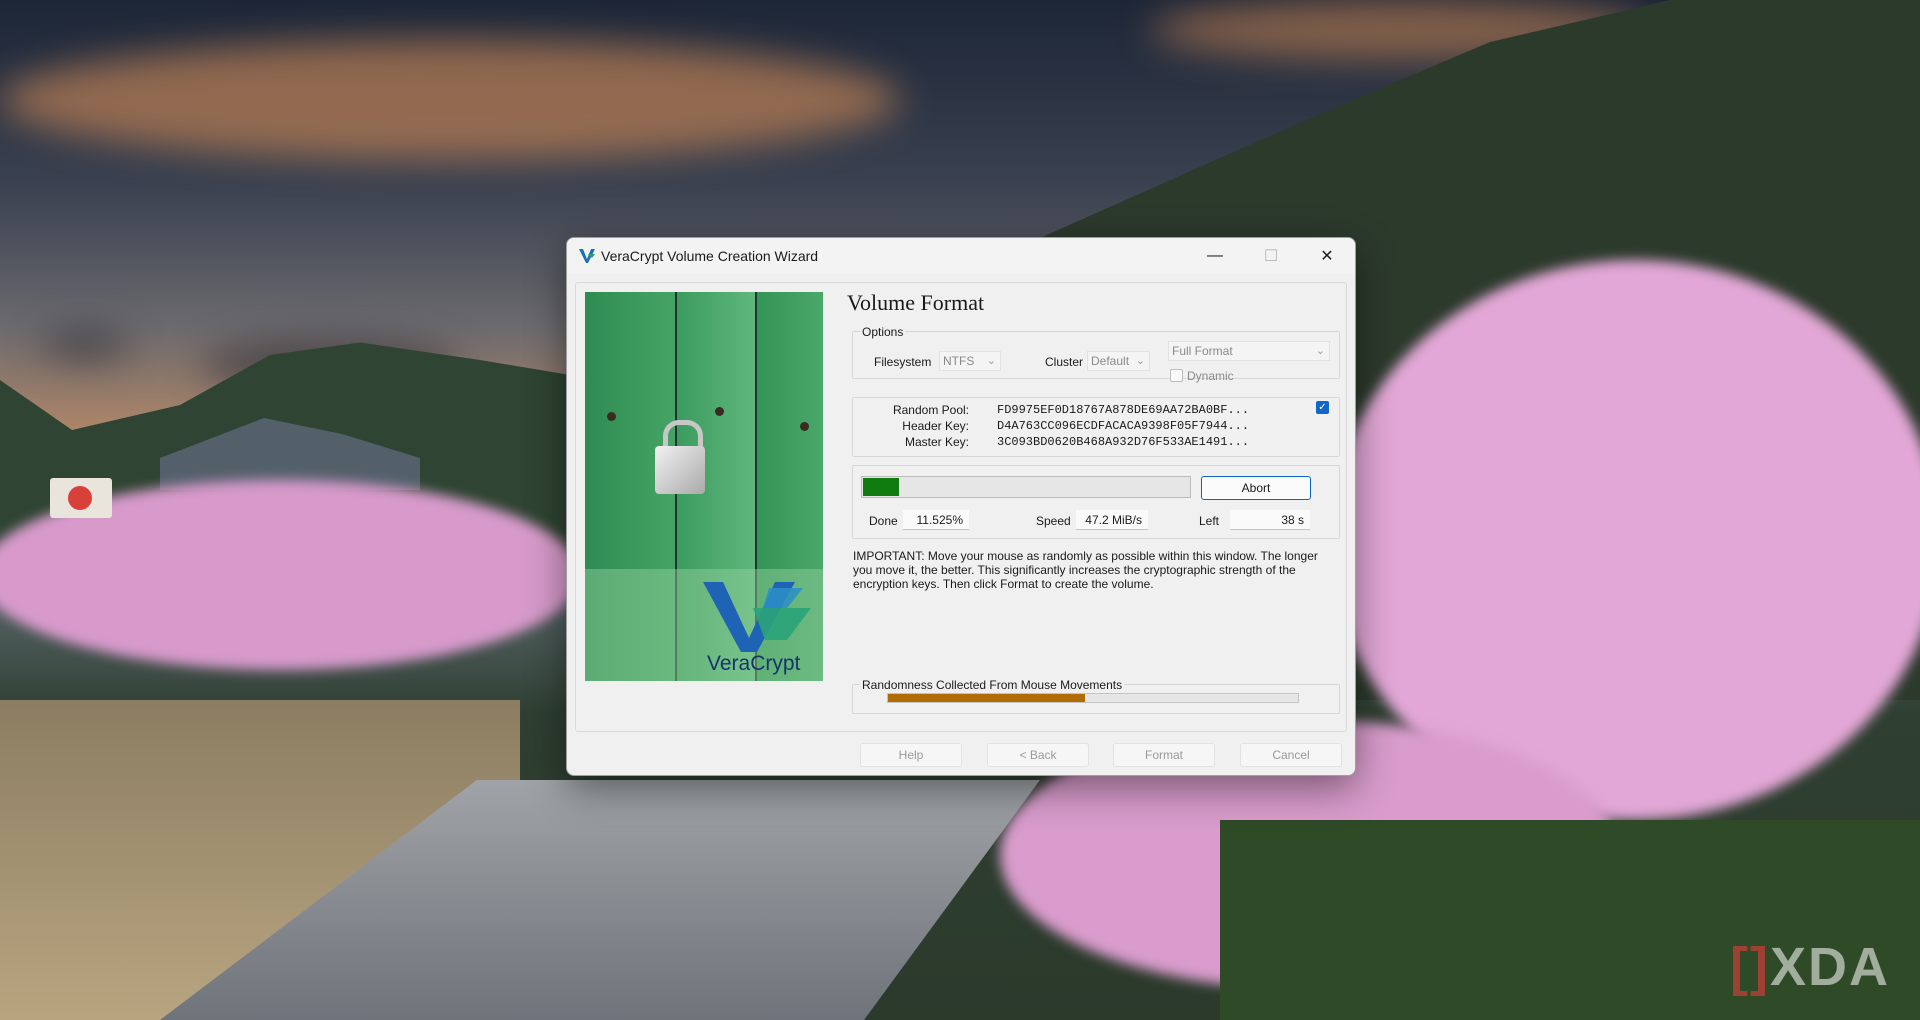 The image size is (1920, 1020). I want to click on show-keys-checkbox: ✓, so click(1322, 407).